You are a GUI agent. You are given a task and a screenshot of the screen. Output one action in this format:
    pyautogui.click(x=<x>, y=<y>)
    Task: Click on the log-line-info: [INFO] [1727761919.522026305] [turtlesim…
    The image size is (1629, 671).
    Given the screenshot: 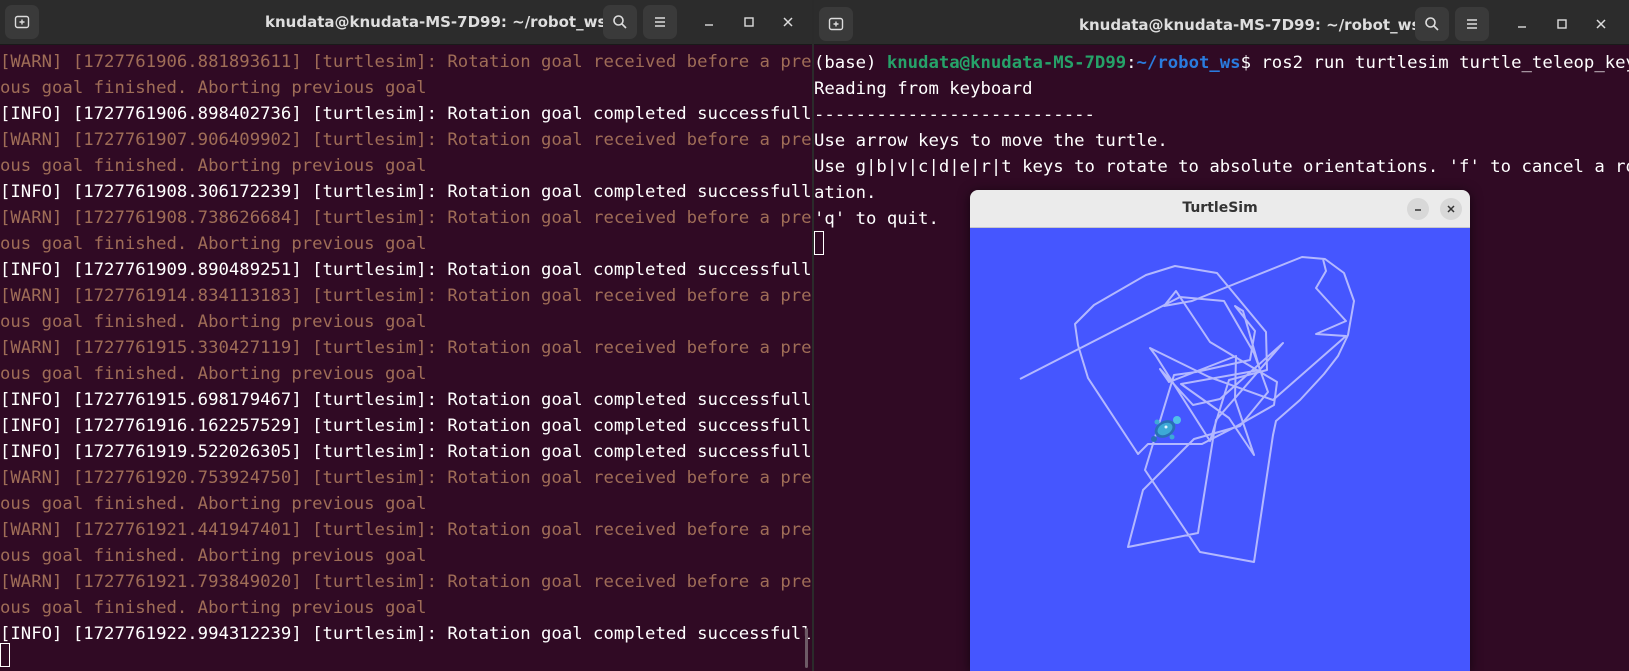 What is the action you would take?
    pyautogui.click(x=406, y=452)
    